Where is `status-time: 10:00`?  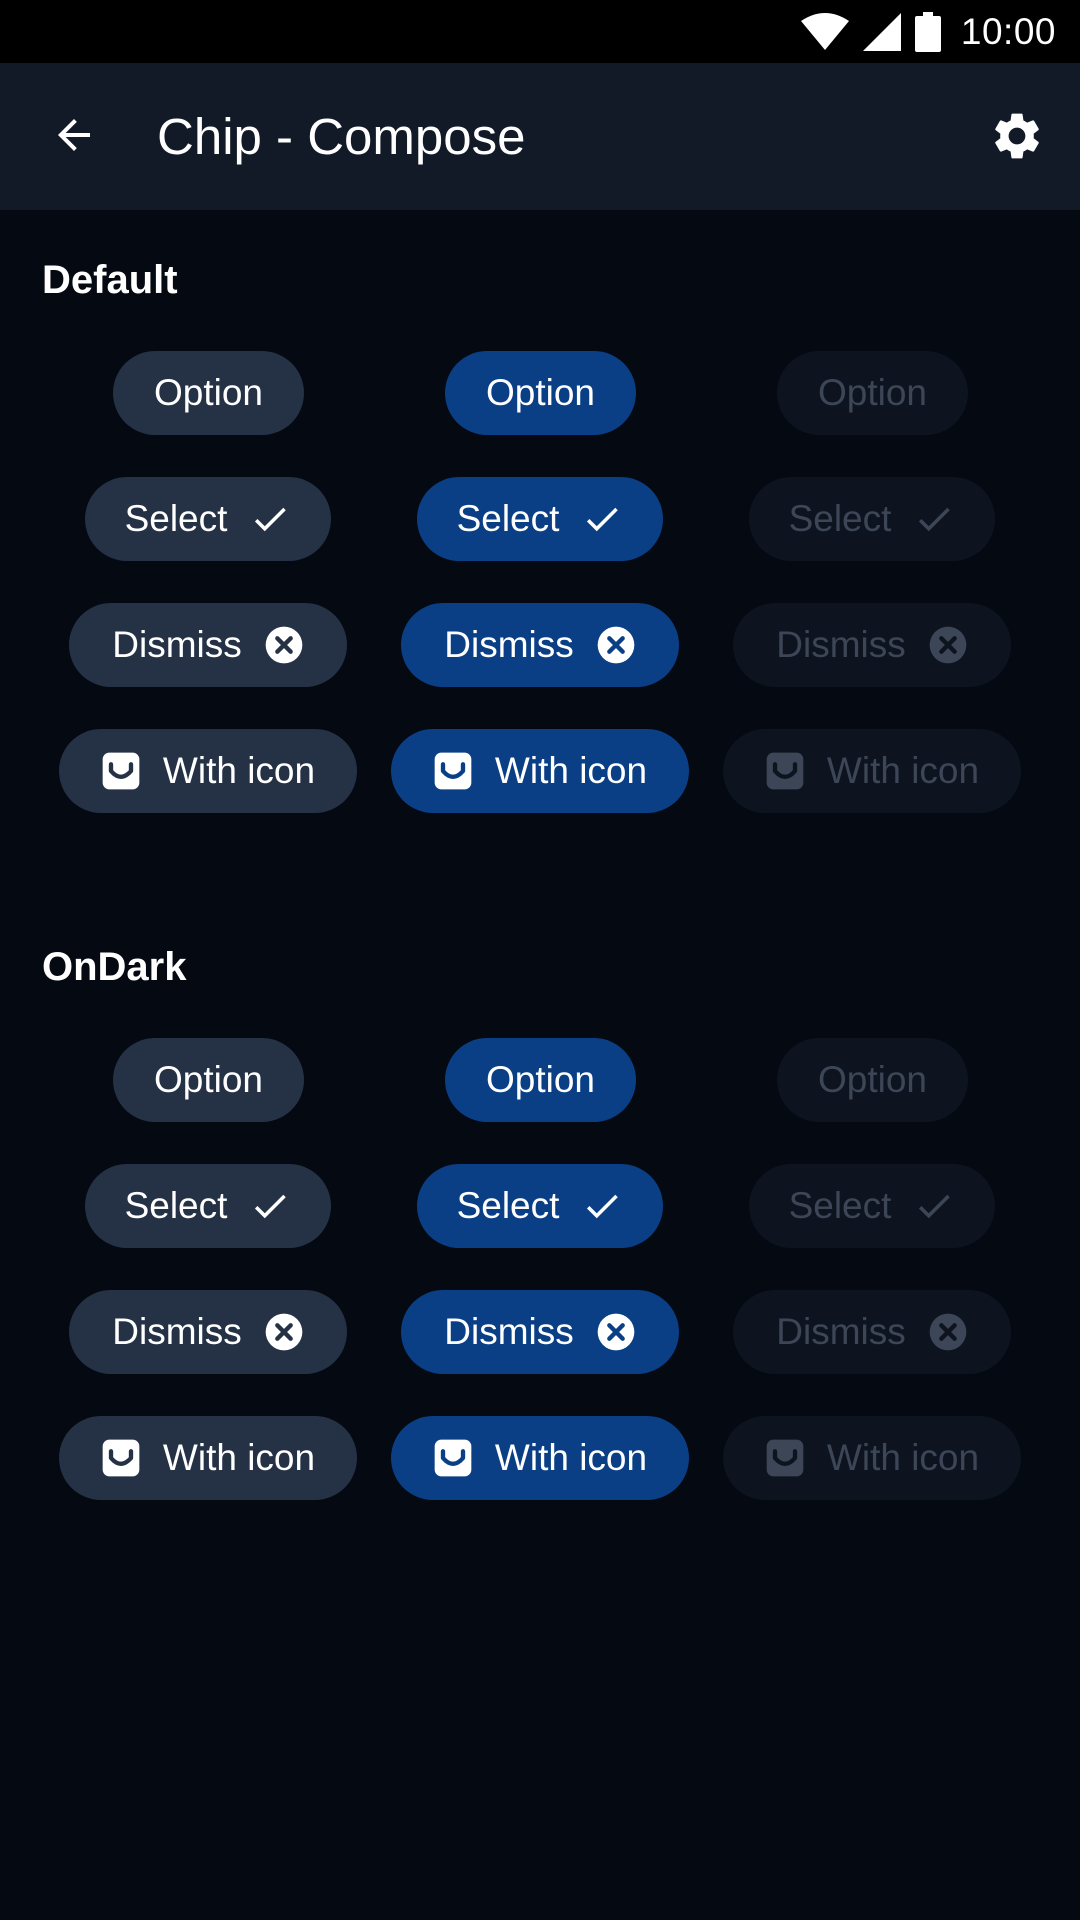 status-time: 10:00 is located at coordinates (1008, 31).